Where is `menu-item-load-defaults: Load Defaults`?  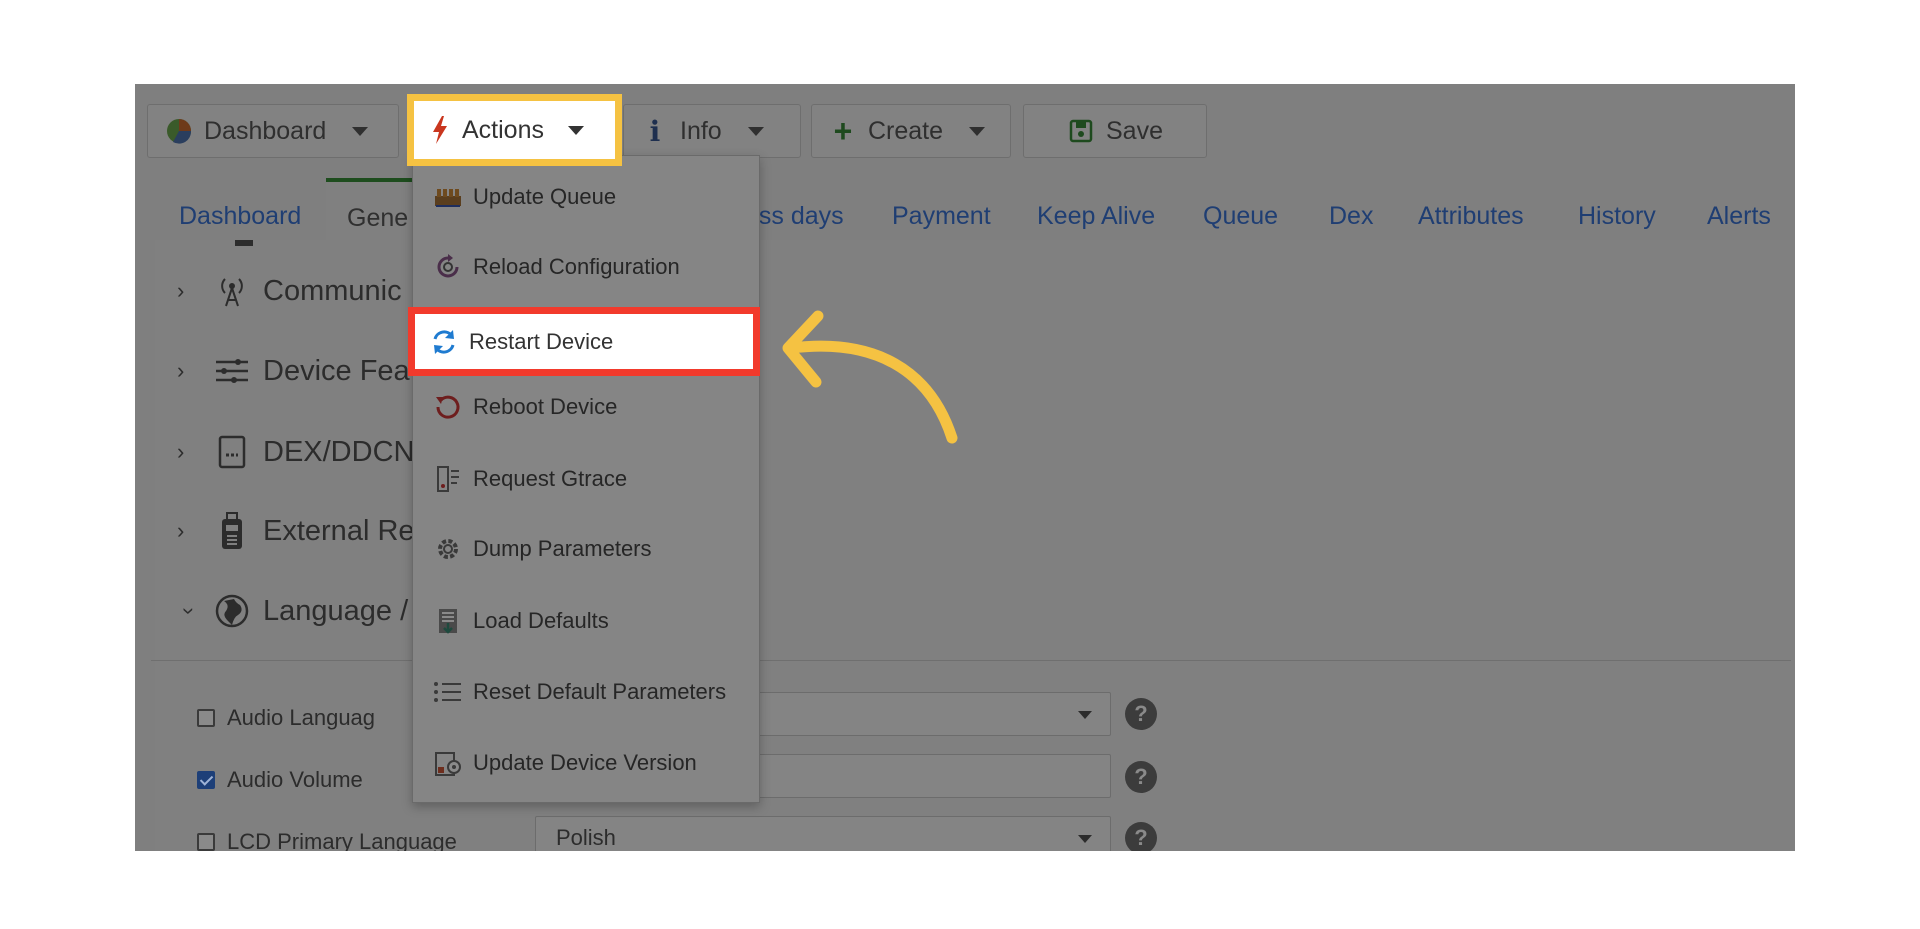
menu-item-load-defaults: Load Defaults is located at coordinates (586, 621).